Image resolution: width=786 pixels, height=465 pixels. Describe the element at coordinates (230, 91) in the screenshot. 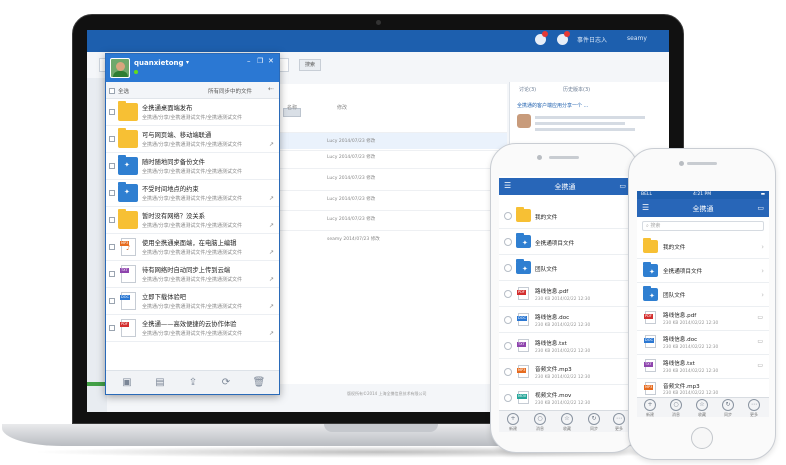

I see `filter-label: 所有同步中的文件` at that location.